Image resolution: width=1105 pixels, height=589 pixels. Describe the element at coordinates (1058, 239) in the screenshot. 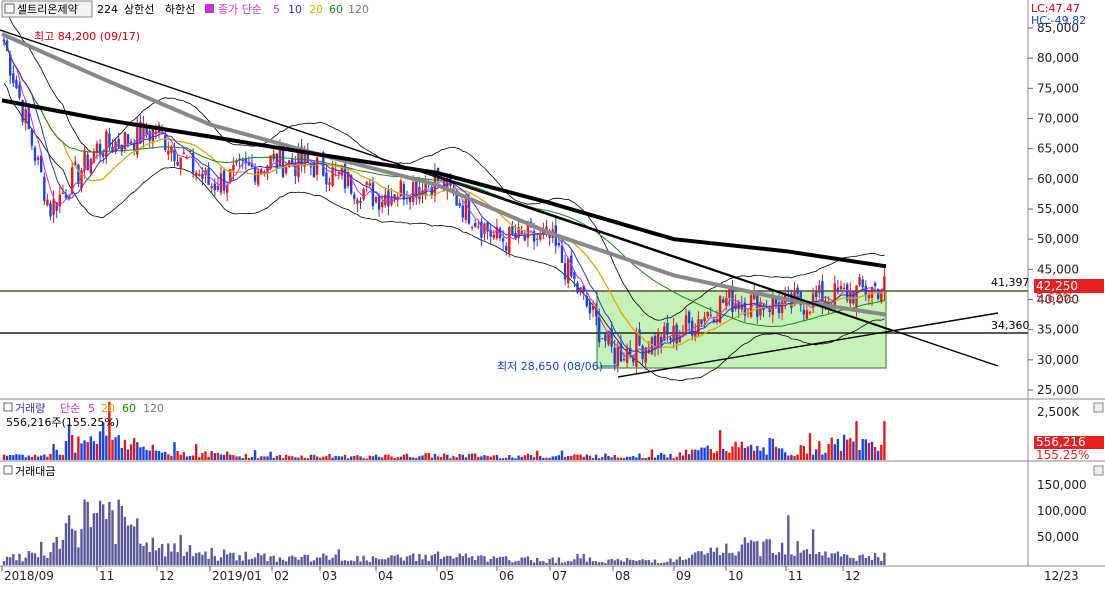

I see `price-tick-label: 50,000` at that location.